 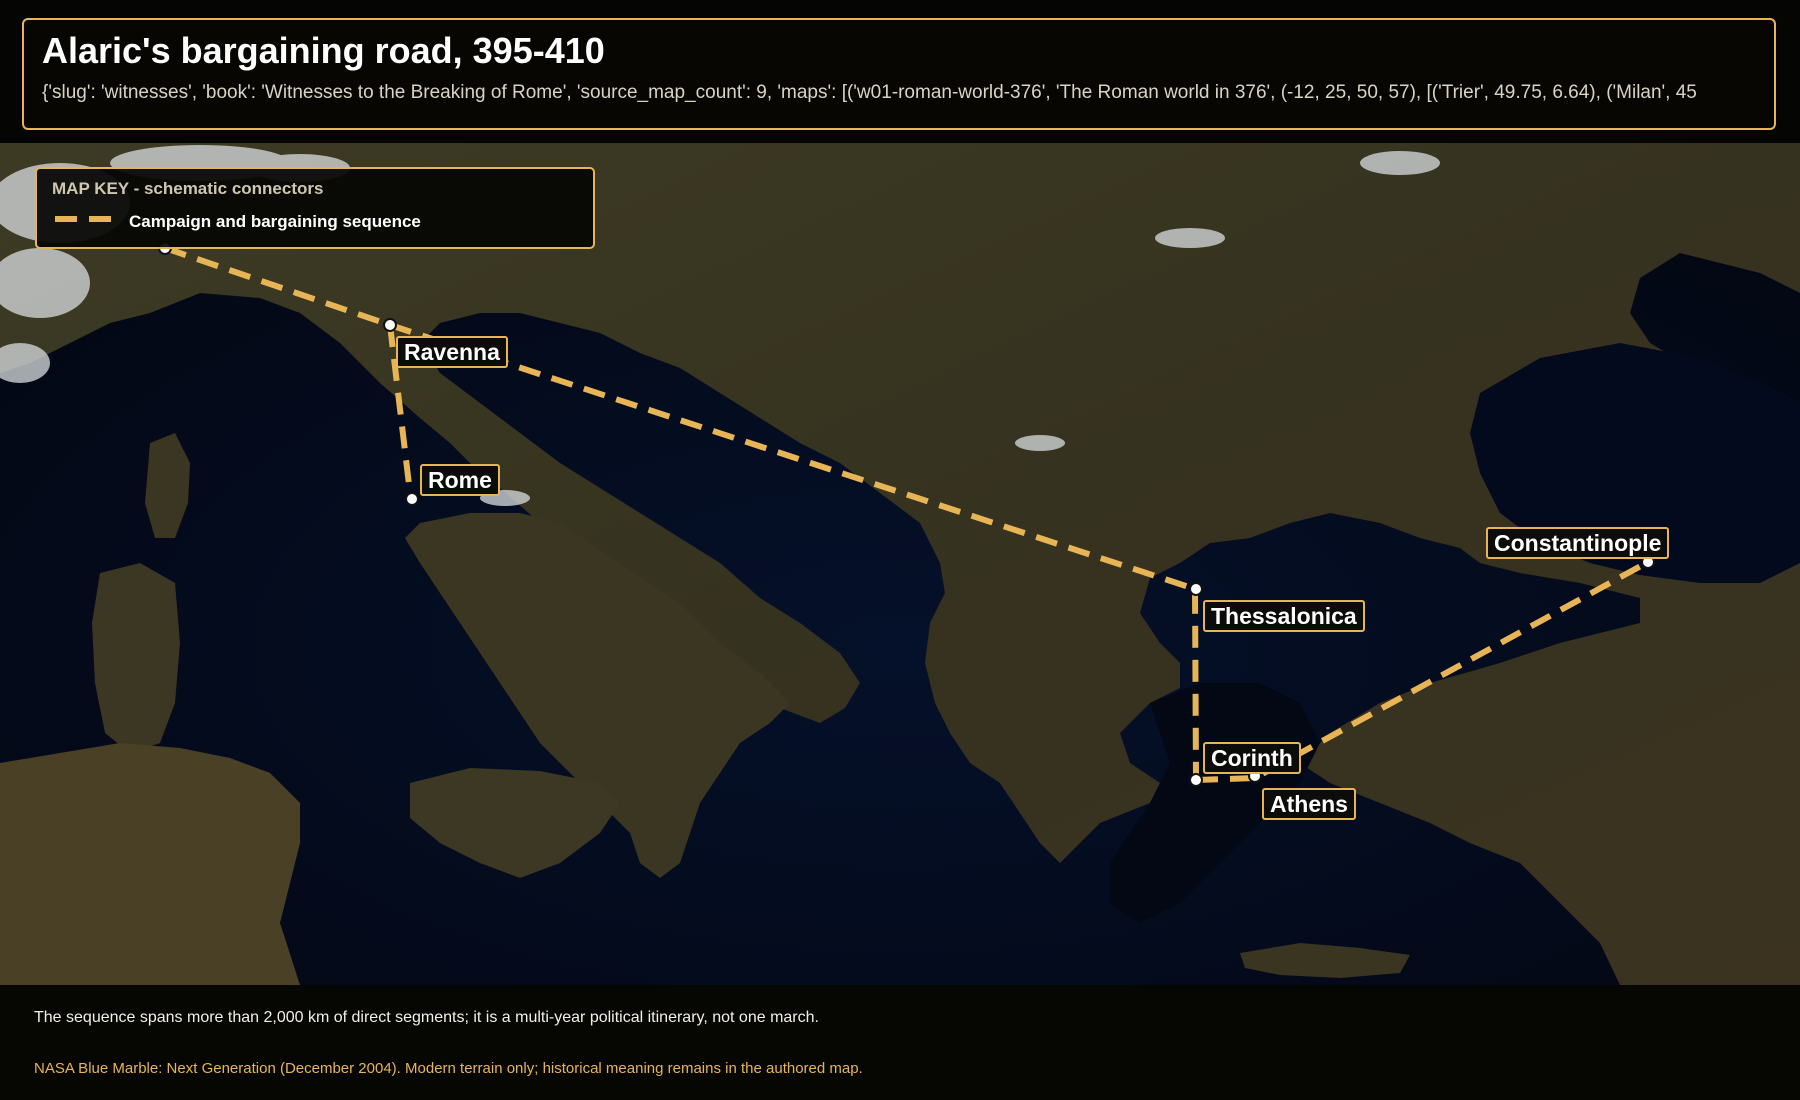 I want to click on place-label-thessalonica: Thessalonica, so click(x=1284, y=616).